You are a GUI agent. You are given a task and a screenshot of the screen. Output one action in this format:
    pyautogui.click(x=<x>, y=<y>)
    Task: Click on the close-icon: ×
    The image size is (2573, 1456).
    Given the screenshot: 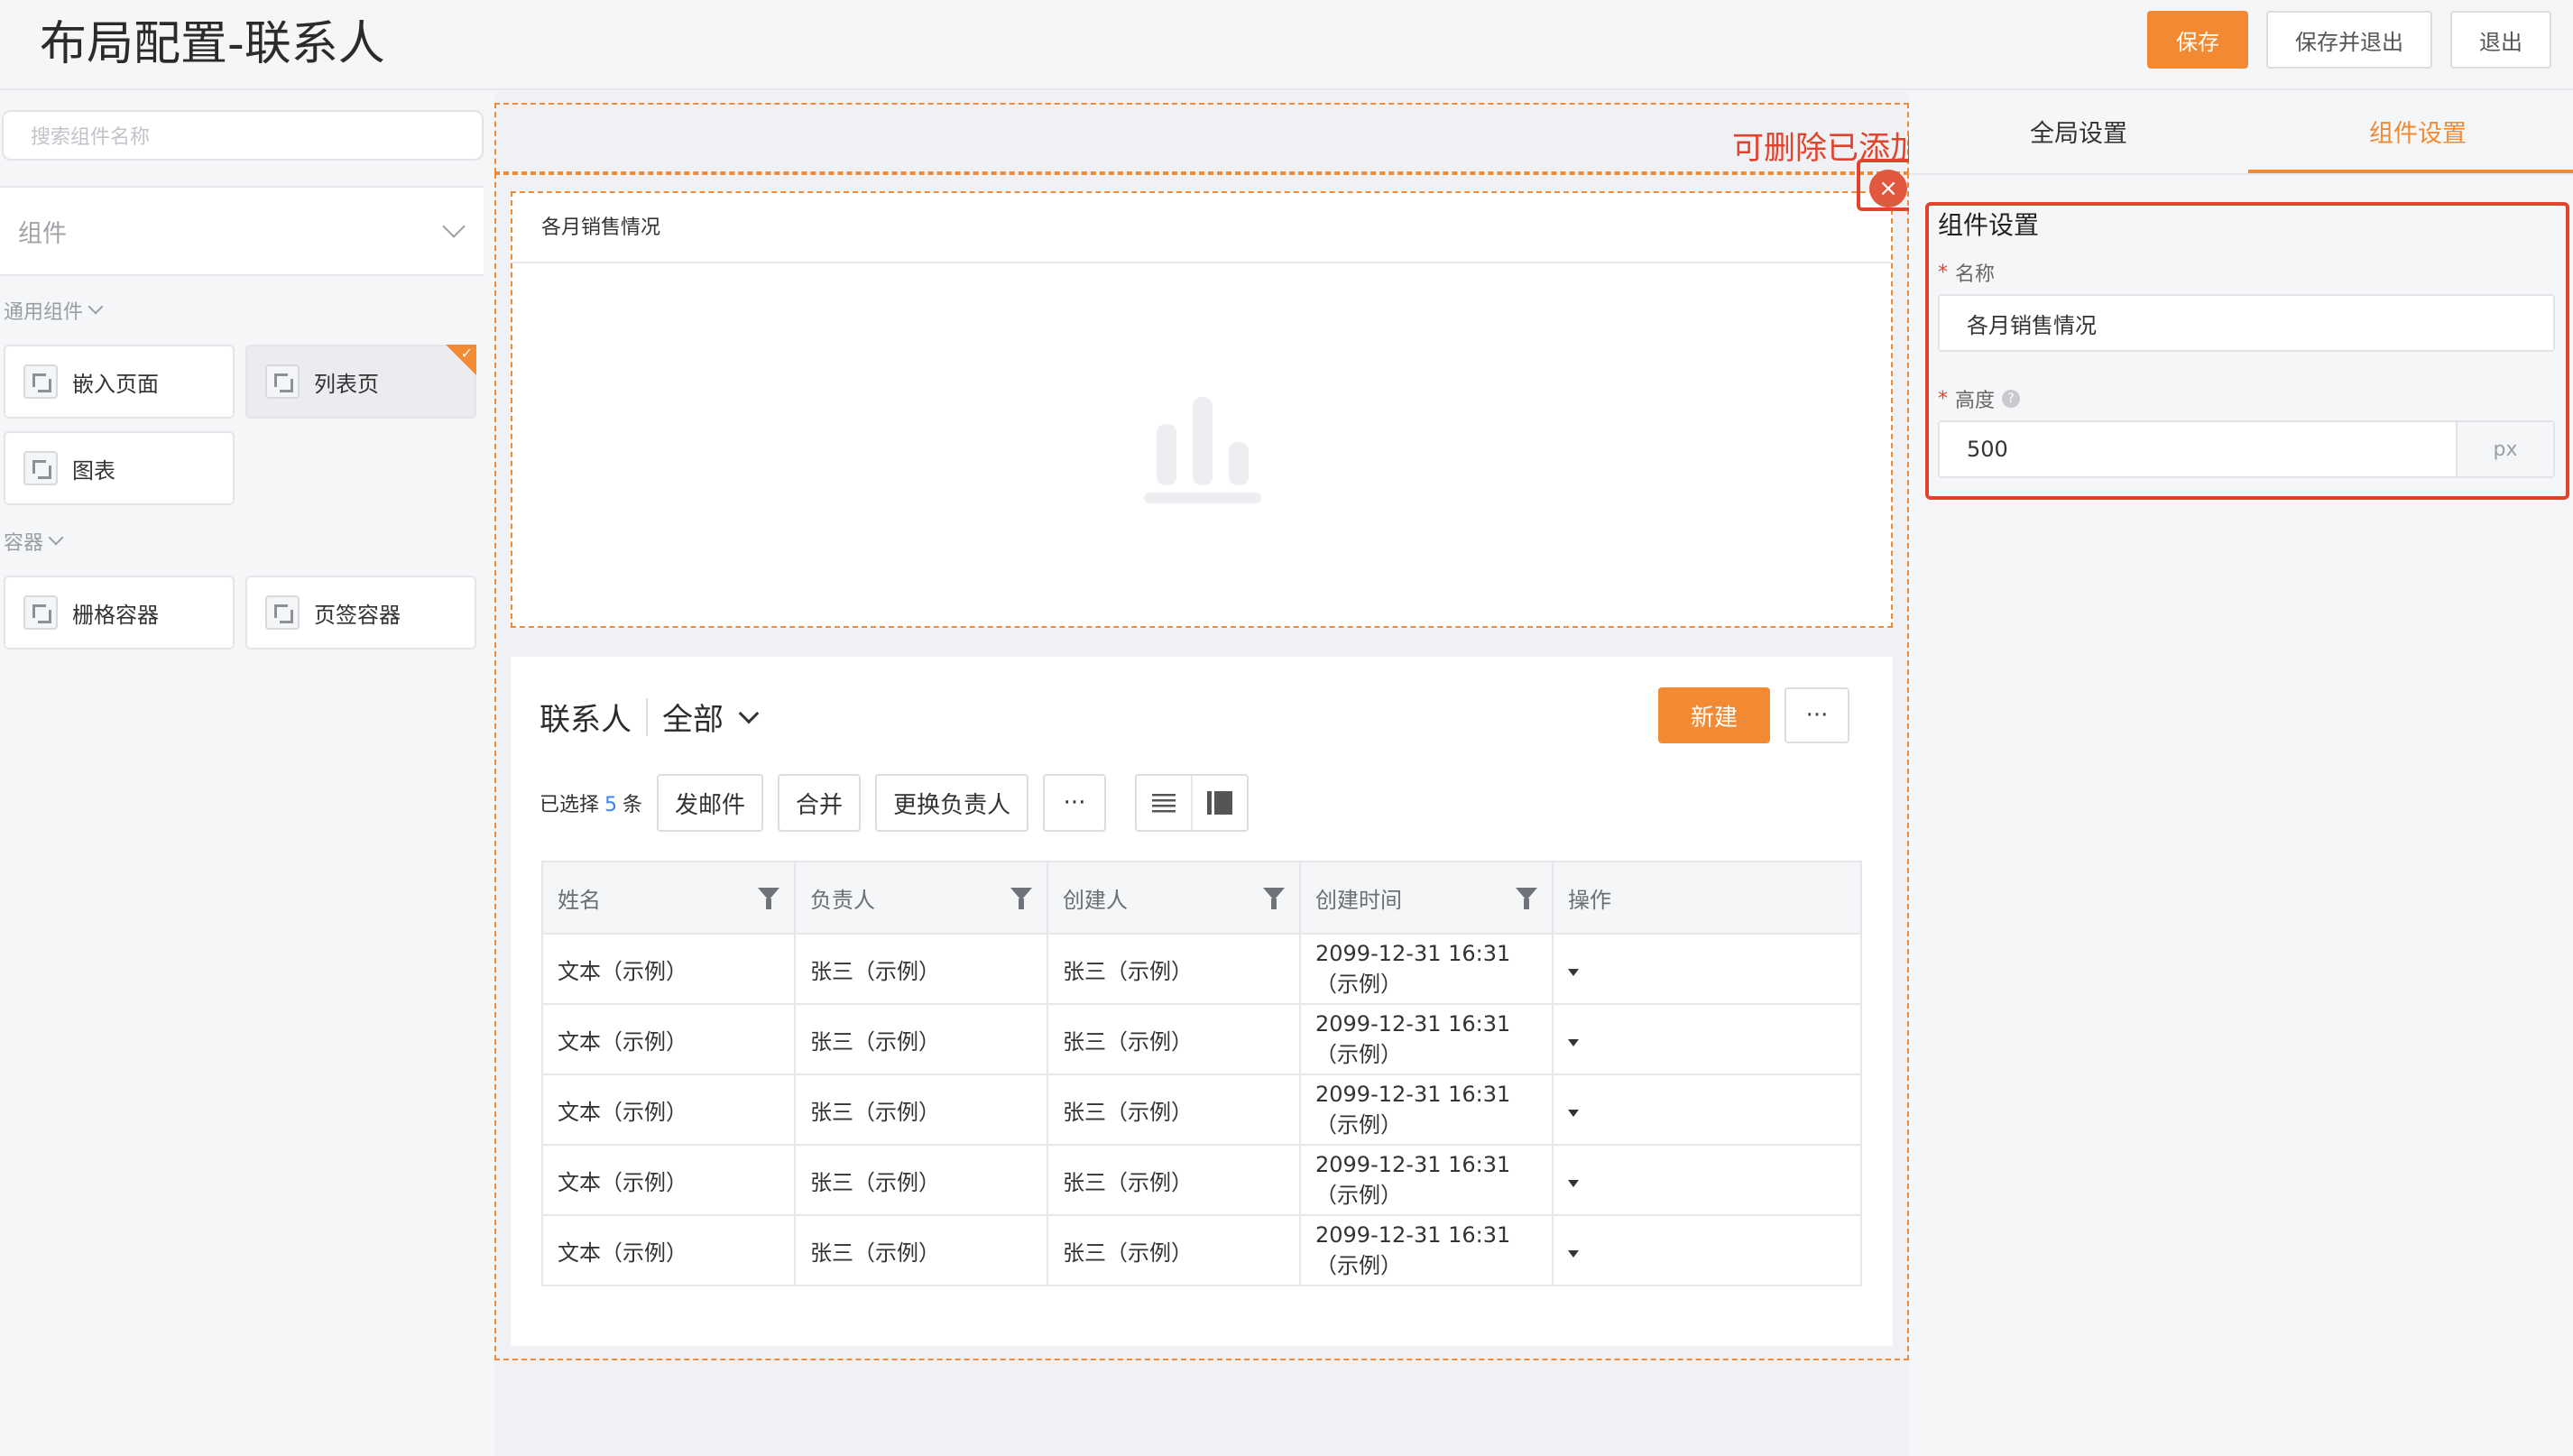 What is the action you would take?
    pyautogui.click(x=1888, y=189)
    